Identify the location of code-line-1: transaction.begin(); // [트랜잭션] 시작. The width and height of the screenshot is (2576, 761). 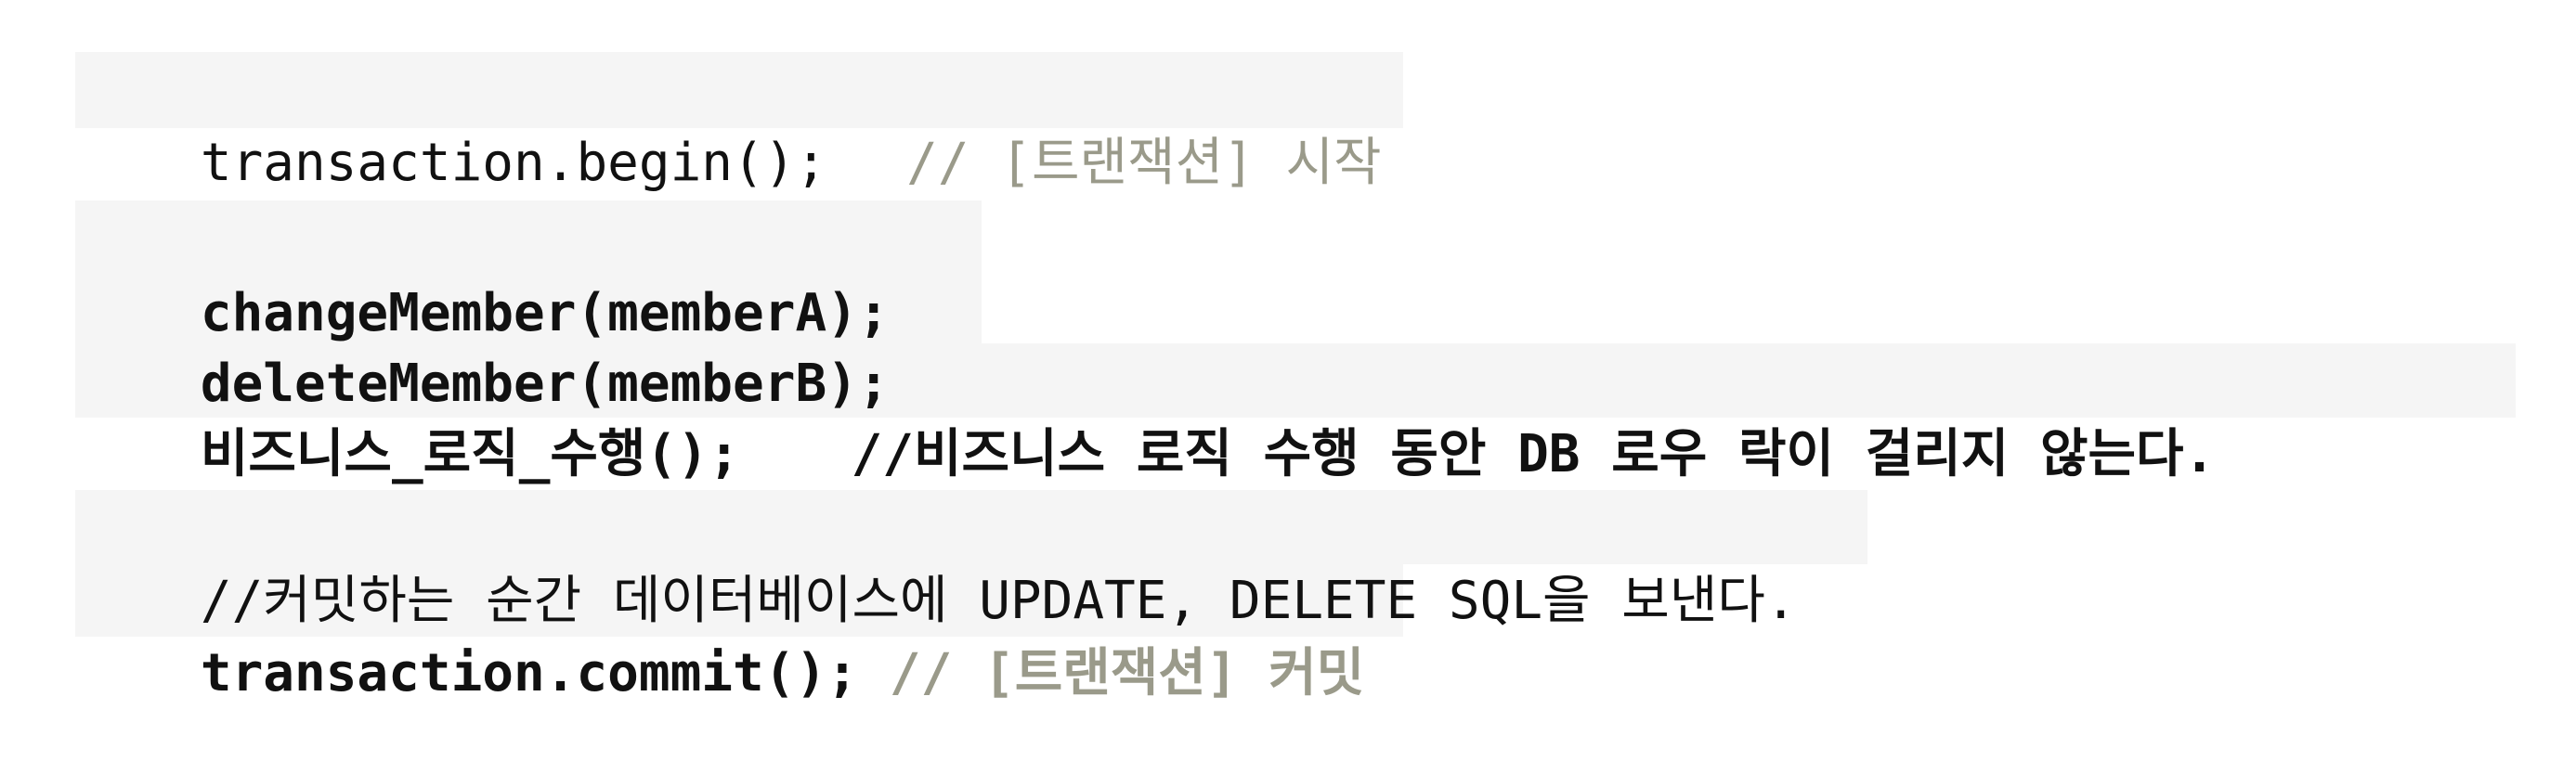
(728, 123).